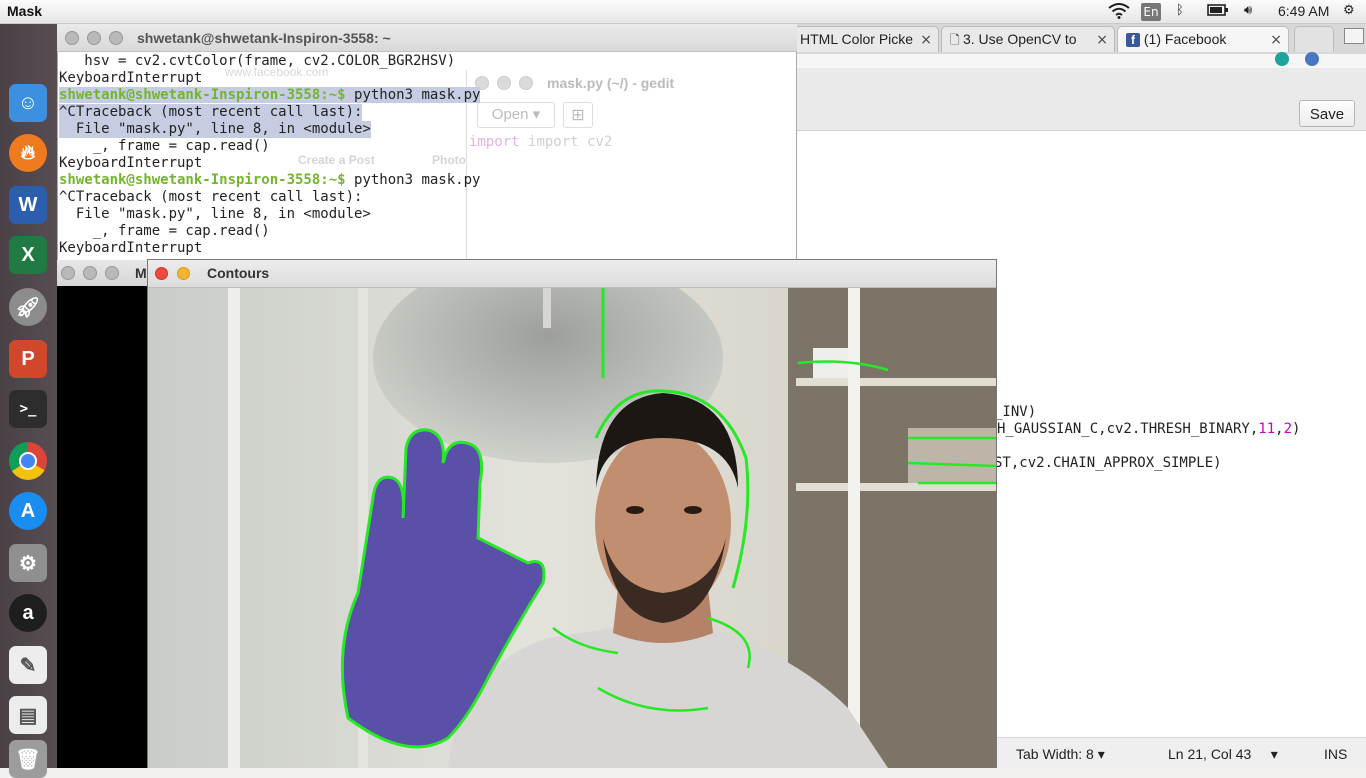  I want to click on code-line-fragment: H_GAUSSIAN_C,cv2.THRESH_BINARY,11,2), so click(1149, 429).